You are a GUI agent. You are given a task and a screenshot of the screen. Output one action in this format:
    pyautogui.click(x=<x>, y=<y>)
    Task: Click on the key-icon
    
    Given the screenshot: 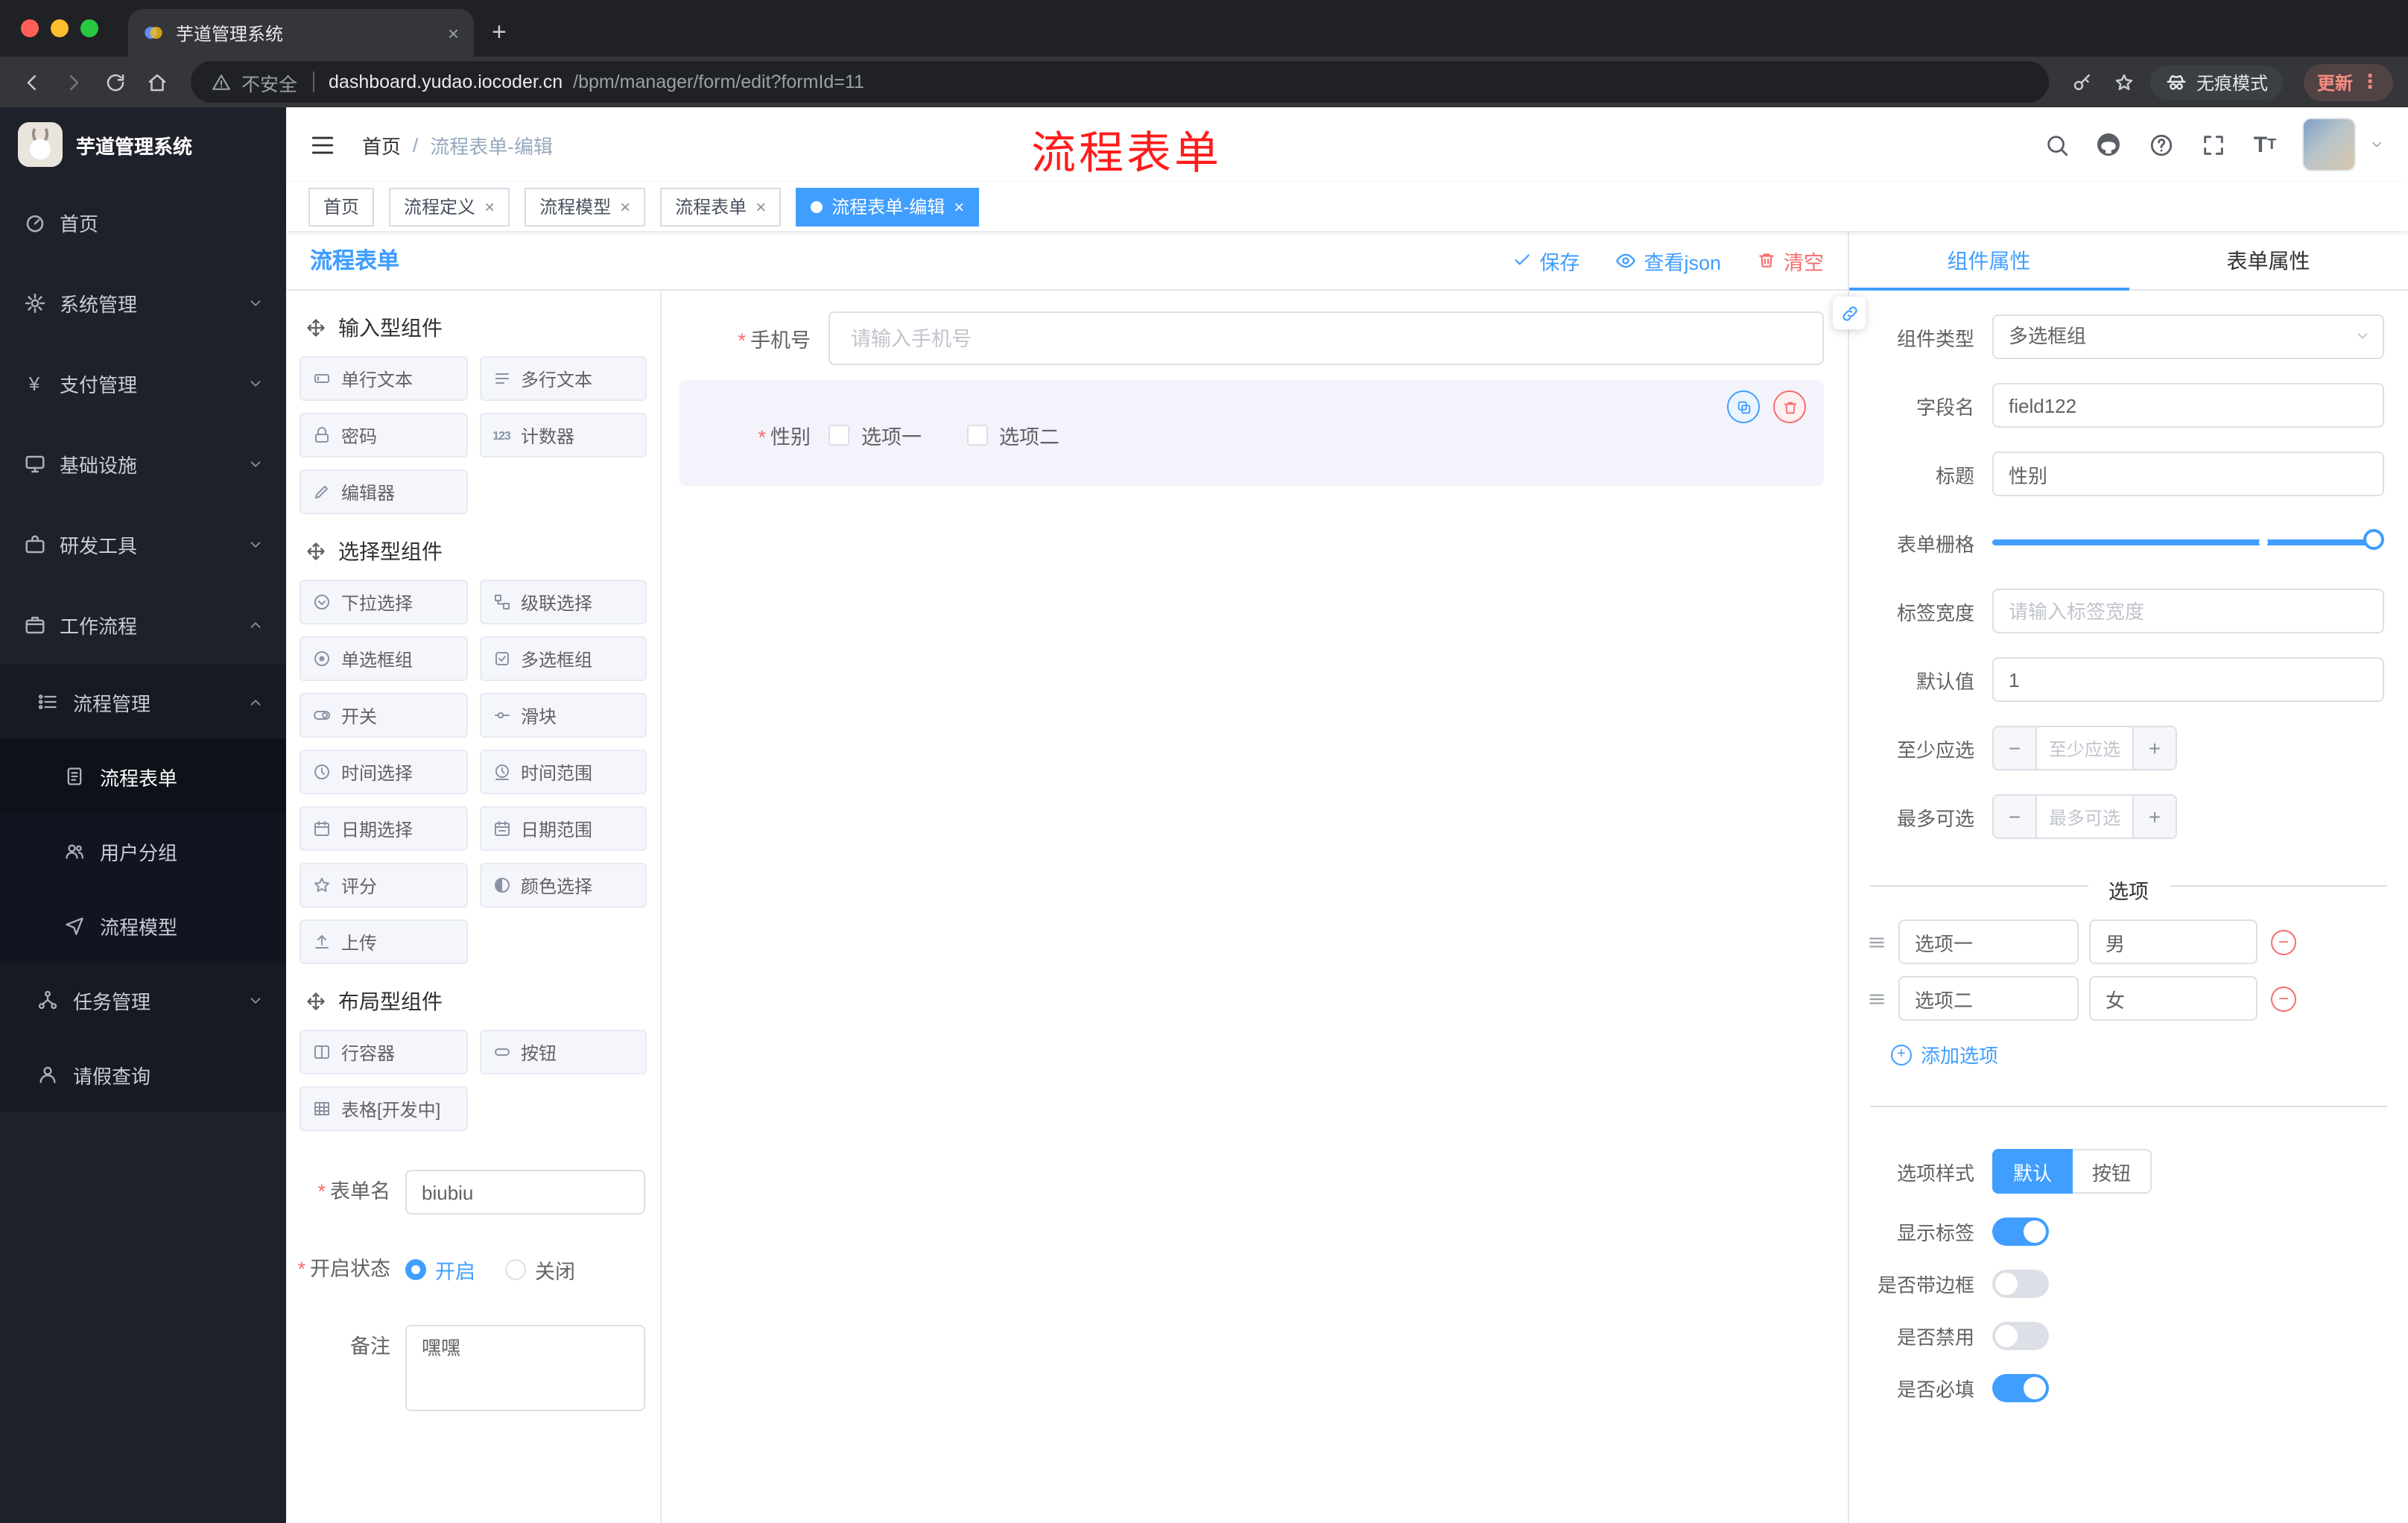 What is the action you would take?
    pyautogui.click(x=2083, y=82)
    